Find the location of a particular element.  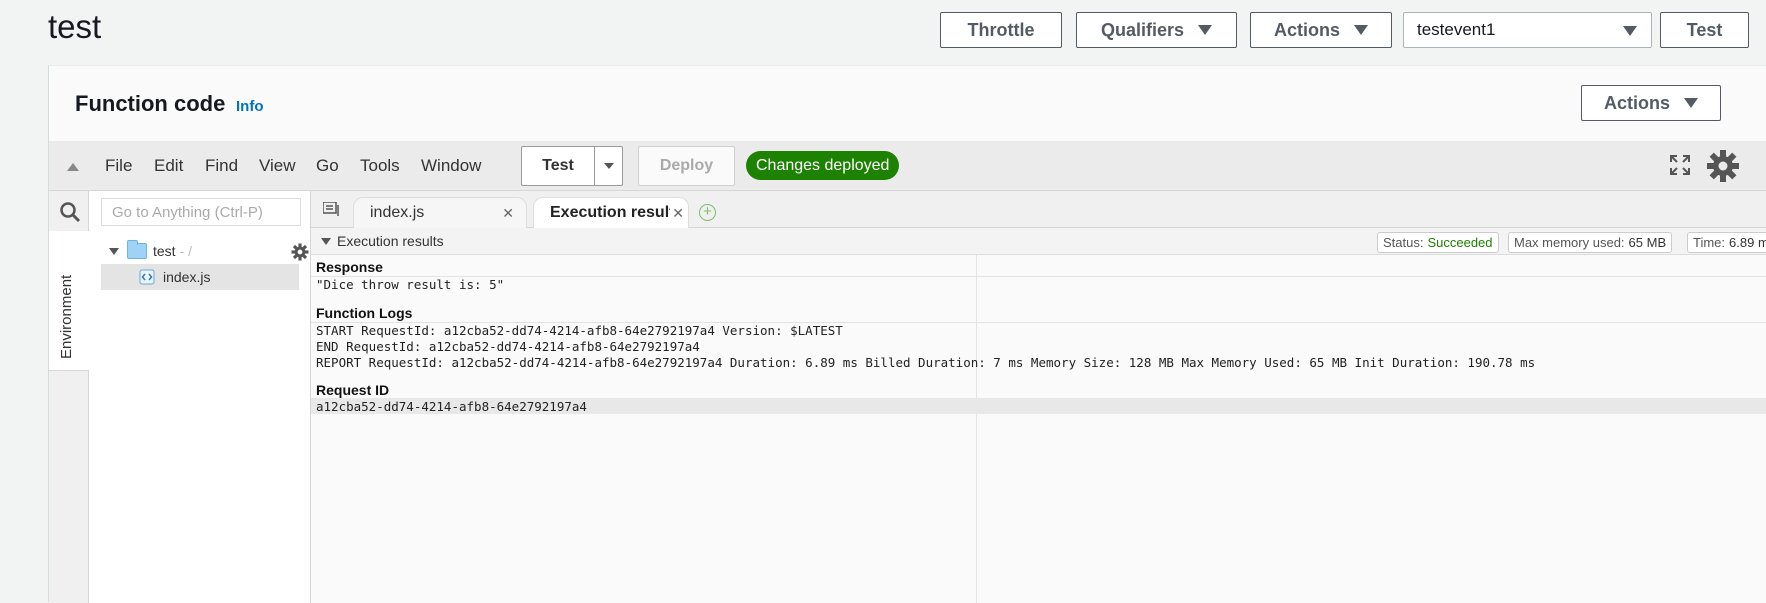

tabs-list-icon is located at coordinates (331, 209).